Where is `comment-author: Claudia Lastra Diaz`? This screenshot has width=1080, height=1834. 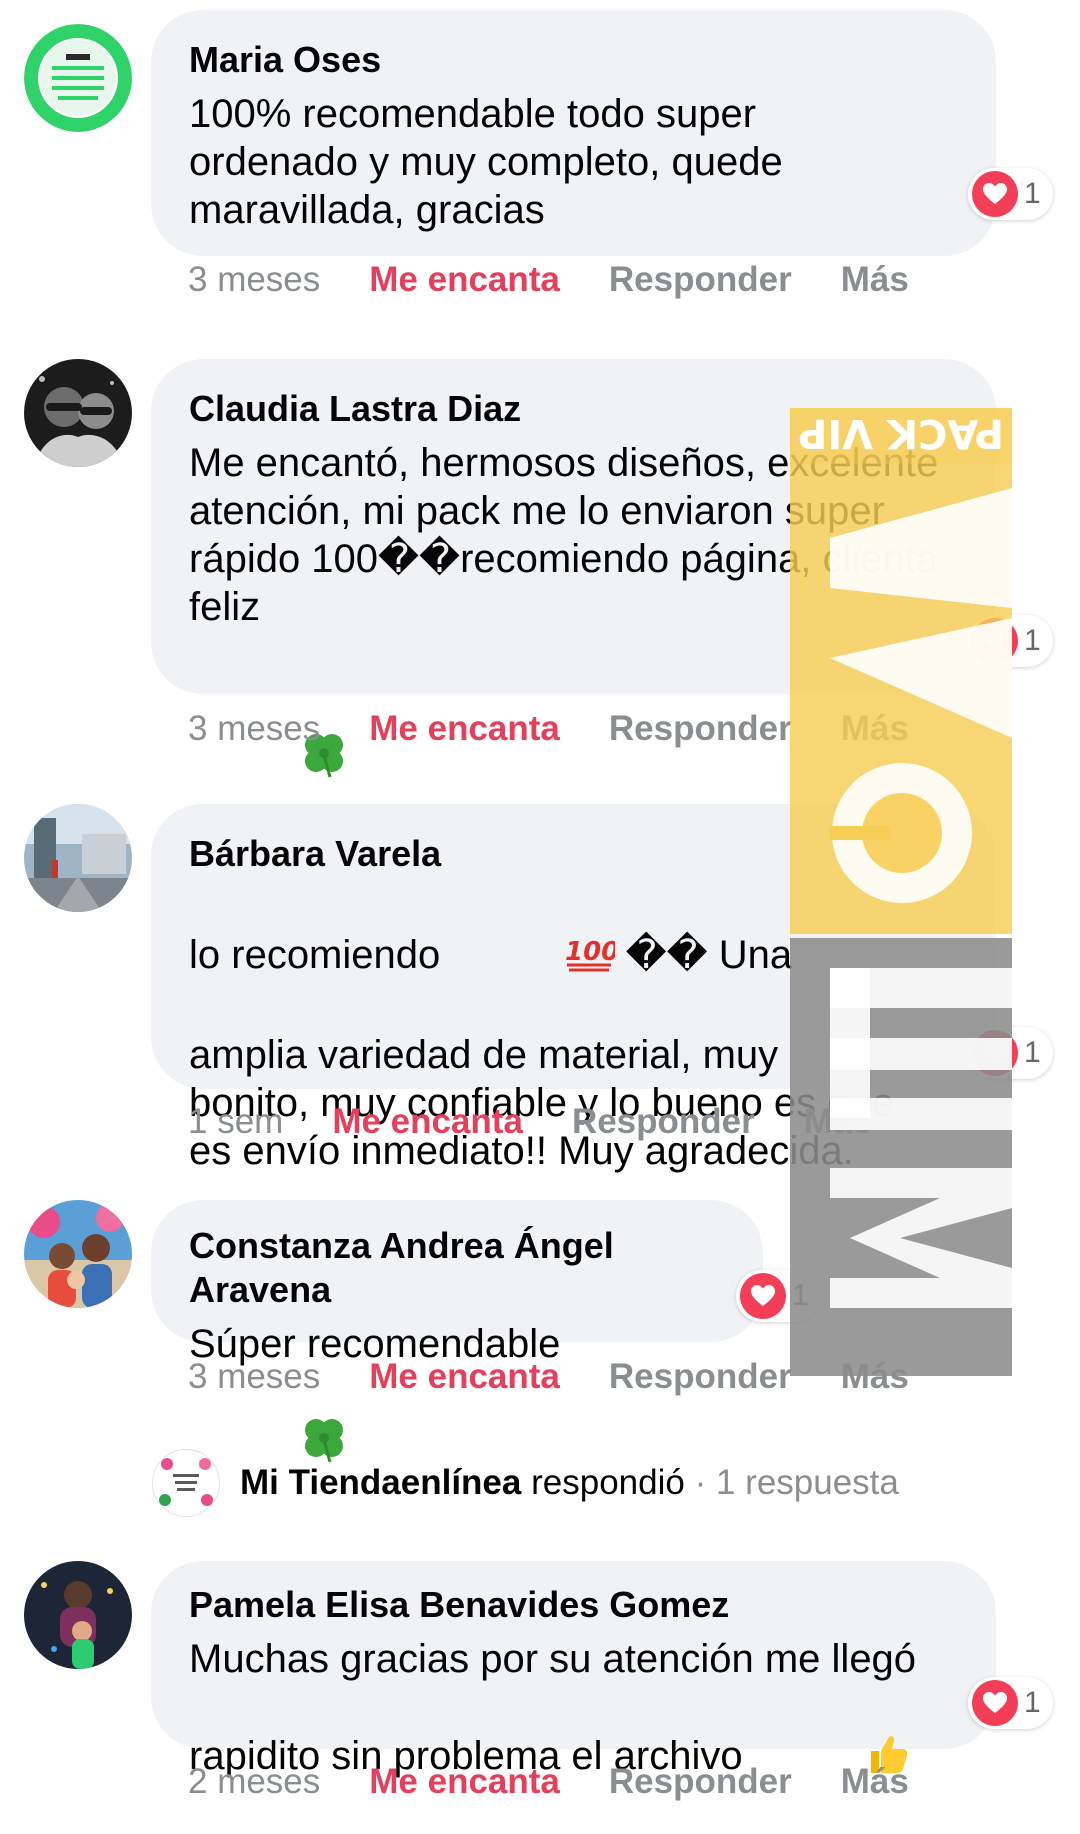 comment-author: Claudia Lastra Diaz is located at coordinates (573, 409).